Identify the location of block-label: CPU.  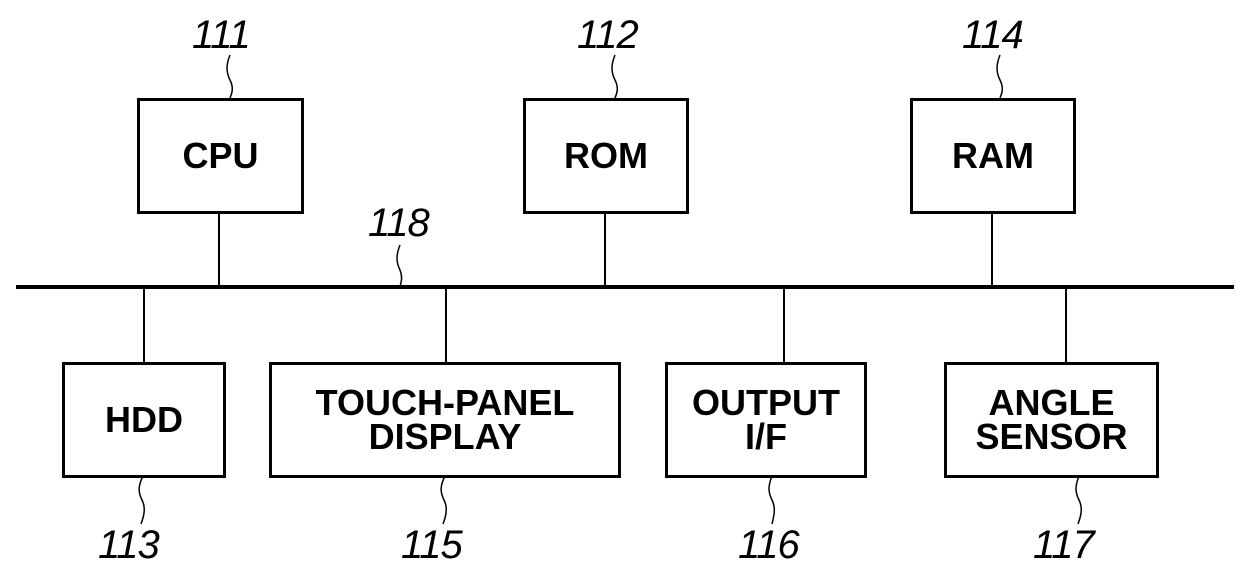
(220, 155).